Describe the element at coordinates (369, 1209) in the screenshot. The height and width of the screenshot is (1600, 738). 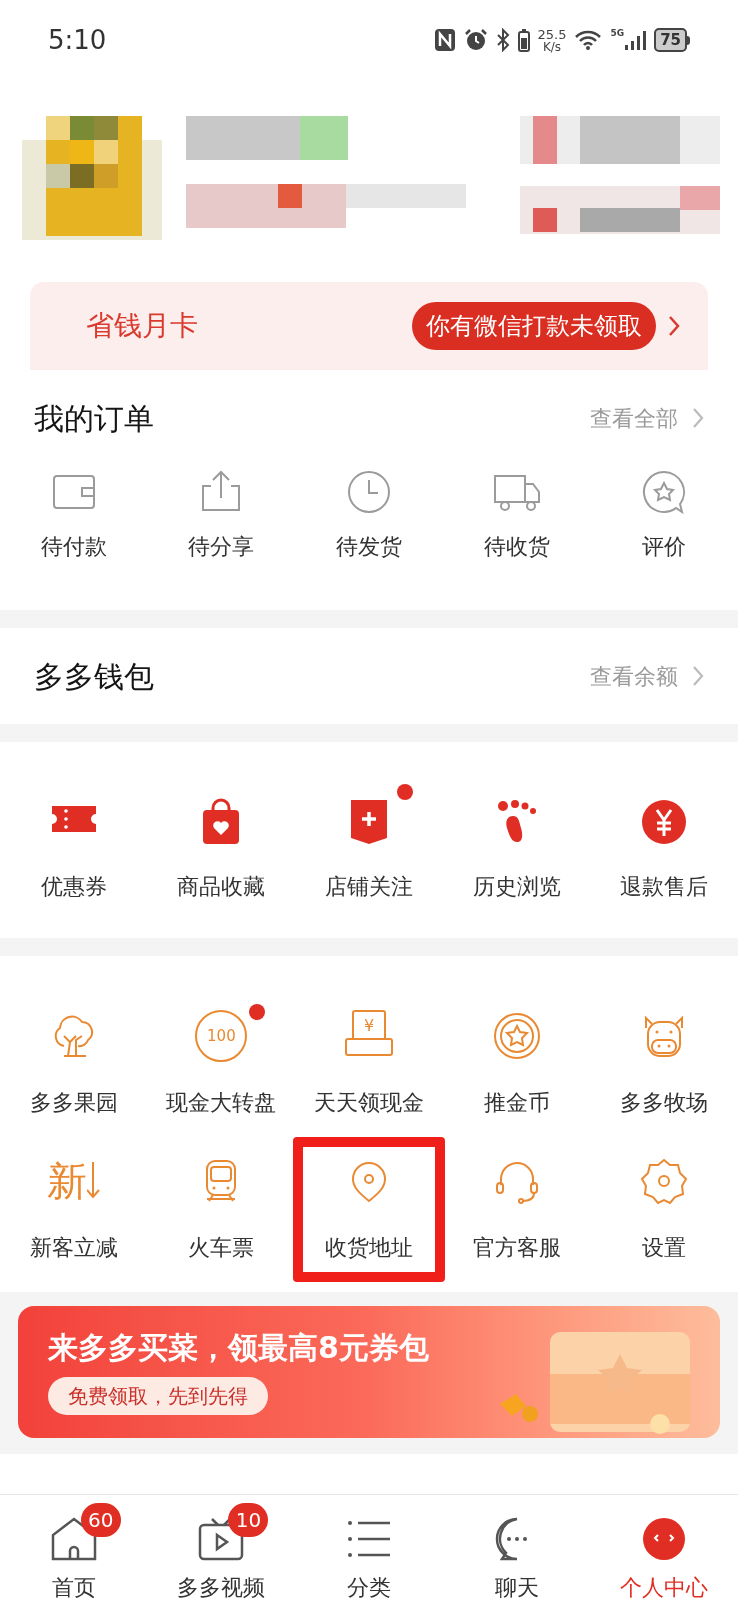
I see `service-item: 收货地址` at that location.